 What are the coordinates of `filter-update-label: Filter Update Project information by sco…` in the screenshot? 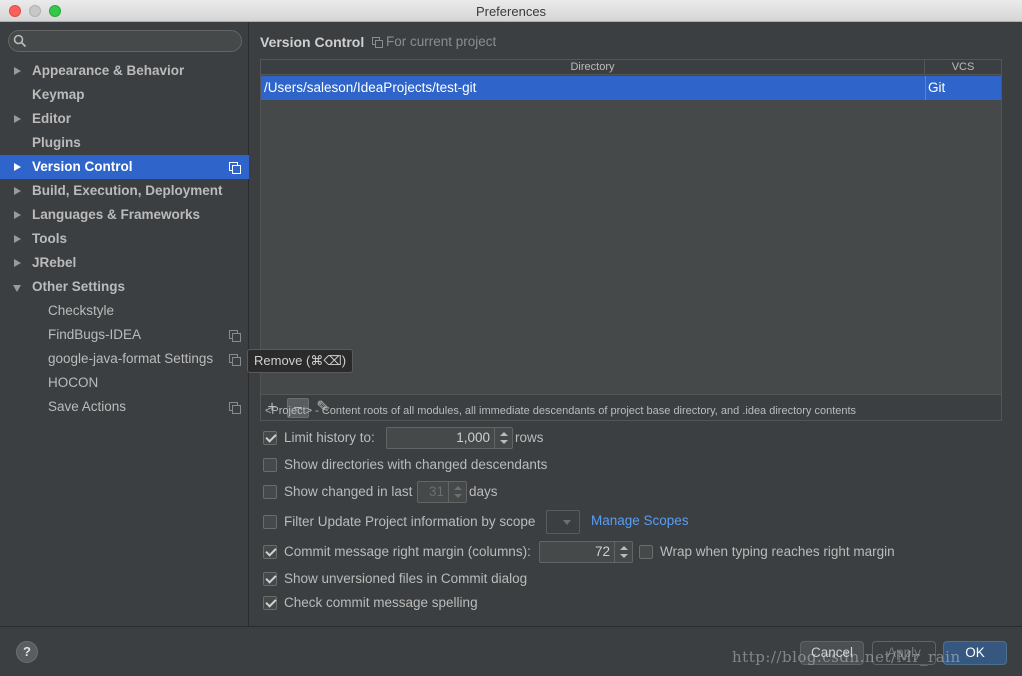 It's located at (410, 521).